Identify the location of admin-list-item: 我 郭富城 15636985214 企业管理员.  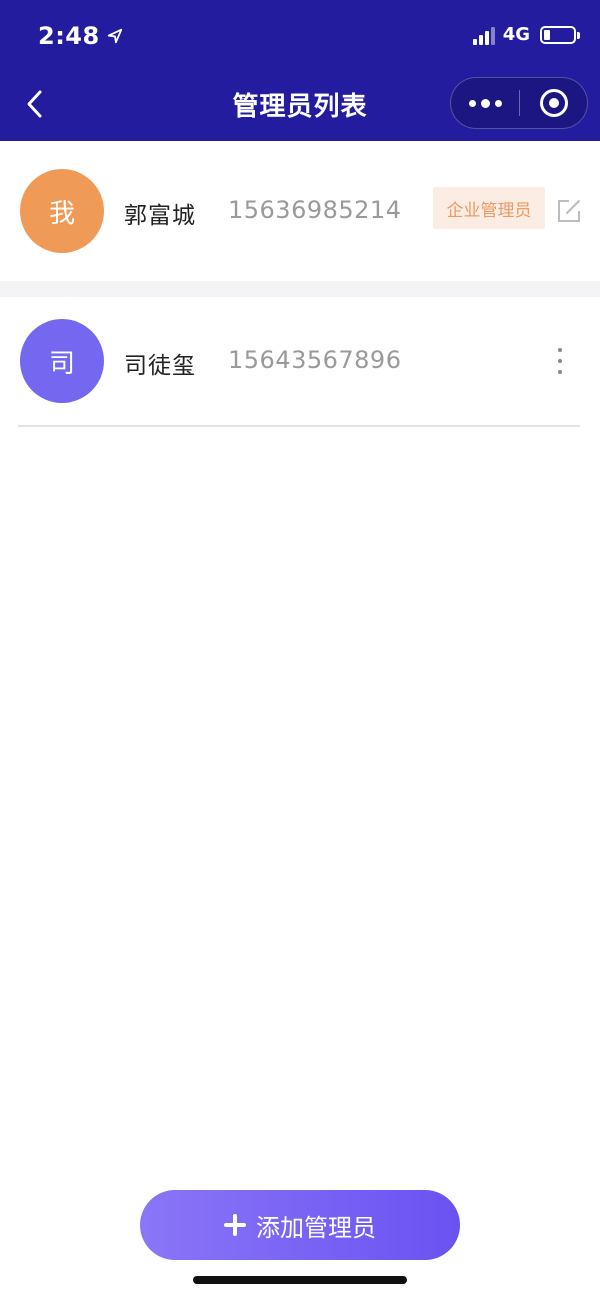
(300, 211).